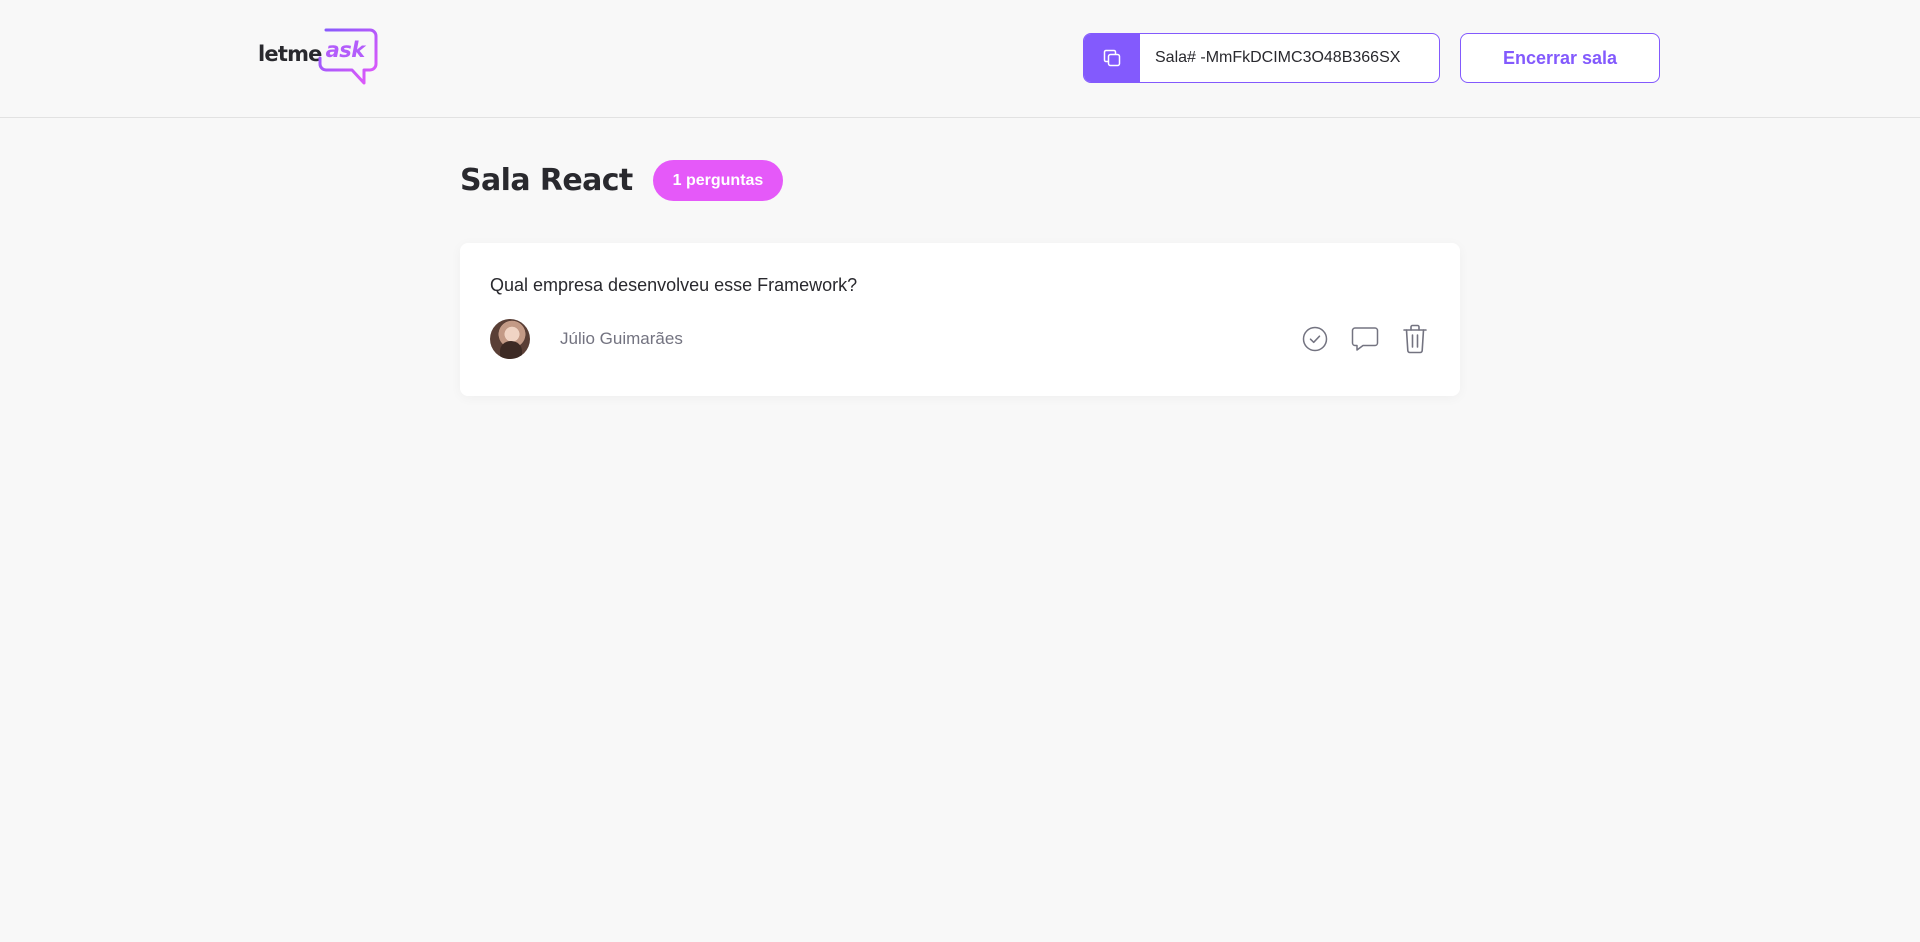 The image size is (1920, 942). What do you see at coordinates (960, 339) in the screenshot?
I see `question-footer: Júlio Guimarães` at bounding box center [960, 339].